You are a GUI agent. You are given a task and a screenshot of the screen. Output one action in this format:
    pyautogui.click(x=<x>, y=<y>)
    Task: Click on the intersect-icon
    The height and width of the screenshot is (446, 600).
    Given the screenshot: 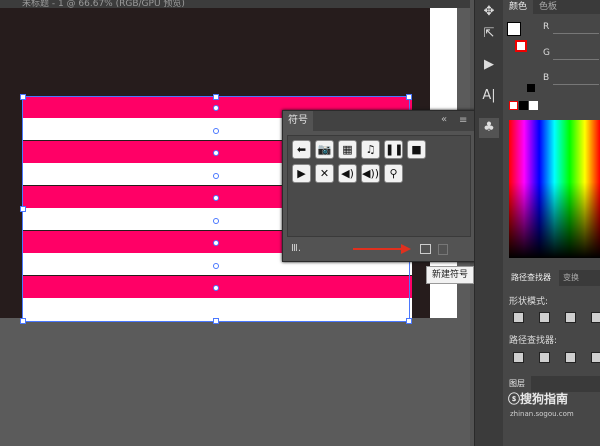 What is the action you would take?
    pyautogui.click(x=570, y=317)
    